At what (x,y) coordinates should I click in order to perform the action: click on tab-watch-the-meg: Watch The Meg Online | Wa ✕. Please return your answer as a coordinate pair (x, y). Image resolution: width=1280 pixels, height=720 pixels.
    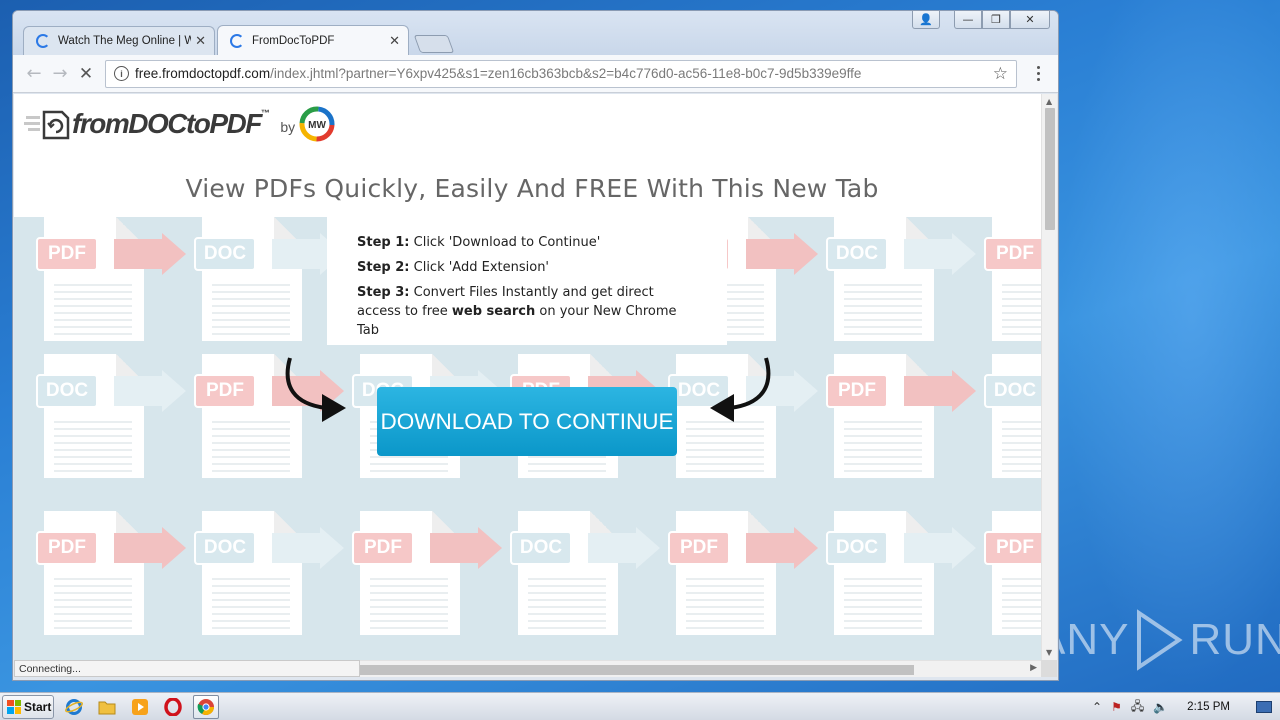
    Looking at the image, I should click on (119, 40).